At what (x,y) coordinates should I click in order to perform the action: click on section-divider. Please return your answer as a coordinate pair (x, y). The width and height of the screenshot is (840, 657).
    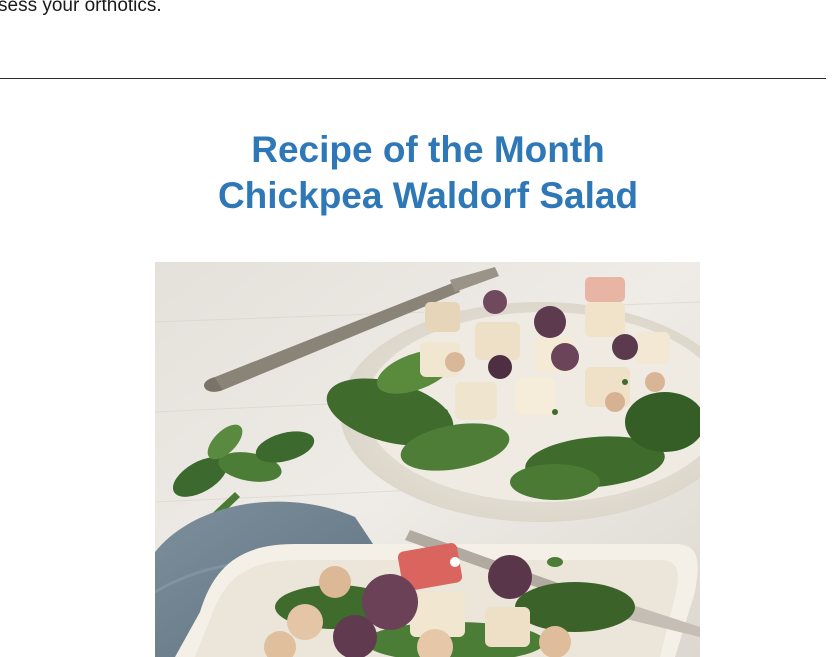
    Looking at the image, I should click on (413, 78).